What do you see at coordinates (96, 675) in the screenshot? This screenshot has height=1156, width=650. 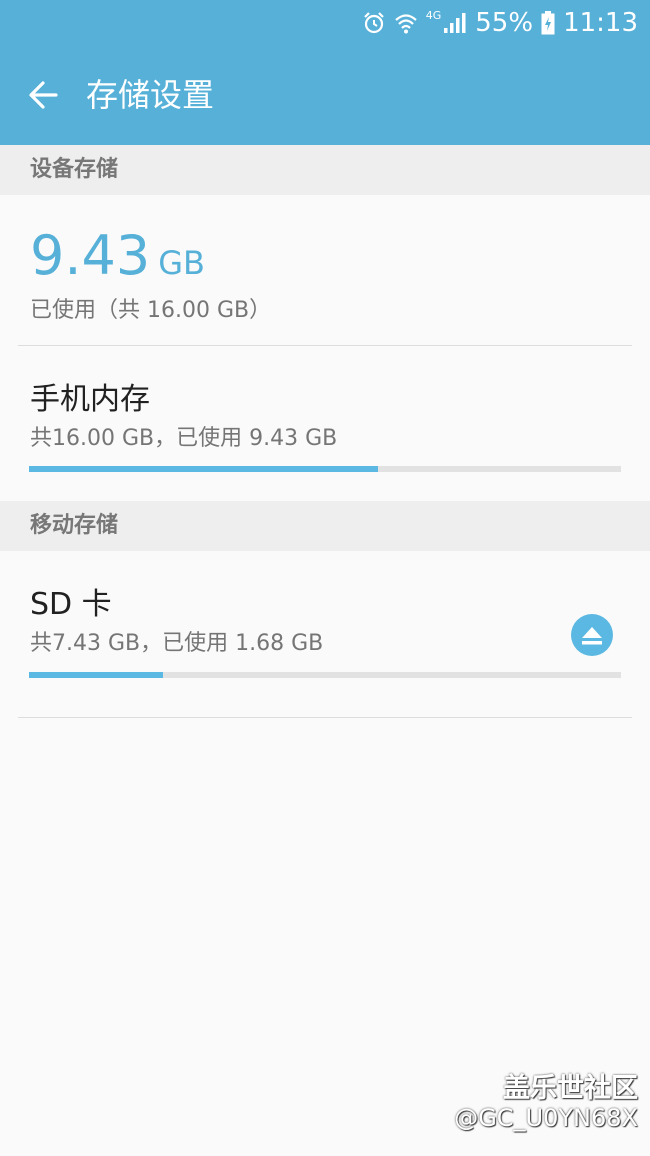 I see `sd-card-progress-fill` at bounding box center [96, 675].